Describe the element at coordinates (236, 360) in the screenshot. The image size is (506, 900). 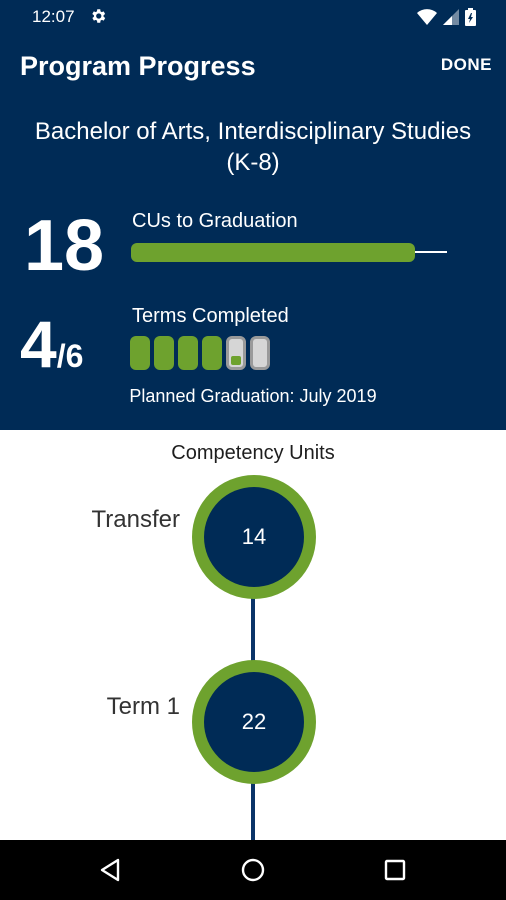
I see `term-pill-partial-fill` at that location.